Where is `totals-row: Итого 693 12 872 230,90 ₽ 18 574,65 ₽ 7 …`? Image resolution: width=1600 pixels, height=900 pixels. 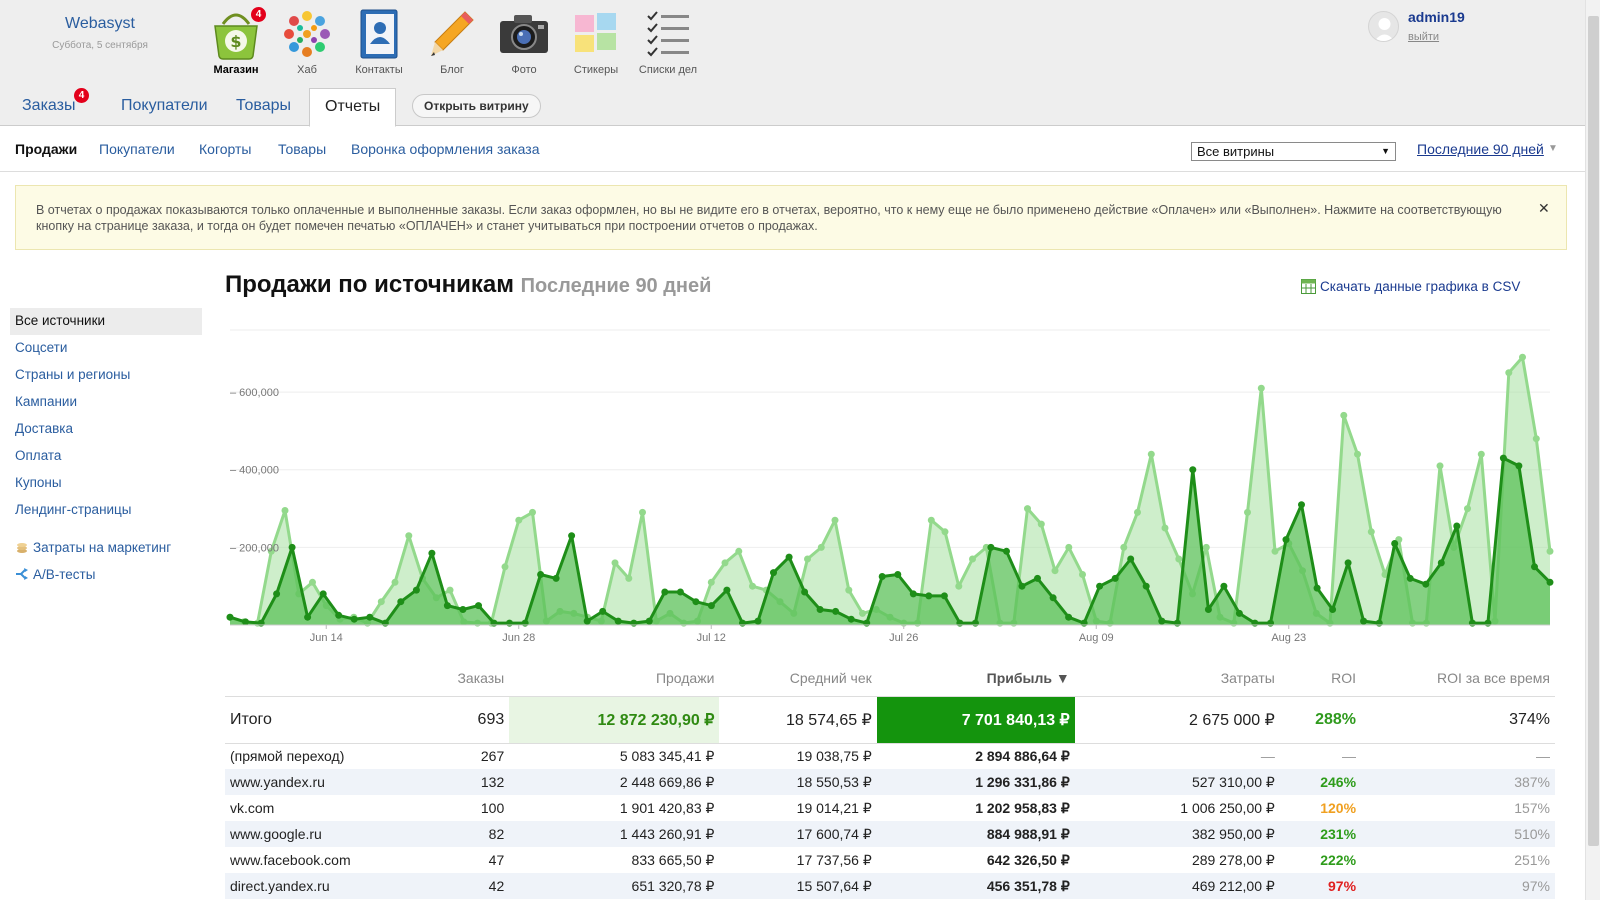 totals-row: Итого 693 12 872 230,90 ₽ 18 574,65 ₽ 7 … is located at coordinates (890, 719).